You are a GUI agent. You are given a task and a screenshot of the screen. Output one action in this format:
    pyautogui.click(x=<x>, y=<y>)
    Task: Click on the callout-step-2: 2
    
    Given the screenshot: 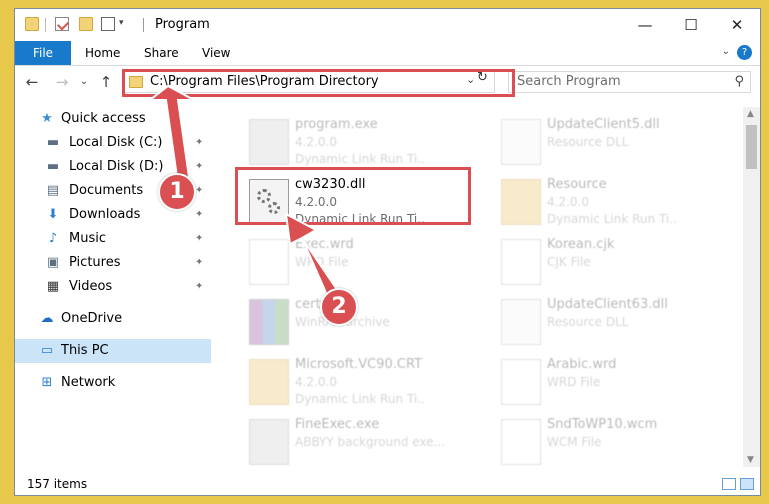 What is the action you would take?
    pyautogui.click(x=339, y=307)
    